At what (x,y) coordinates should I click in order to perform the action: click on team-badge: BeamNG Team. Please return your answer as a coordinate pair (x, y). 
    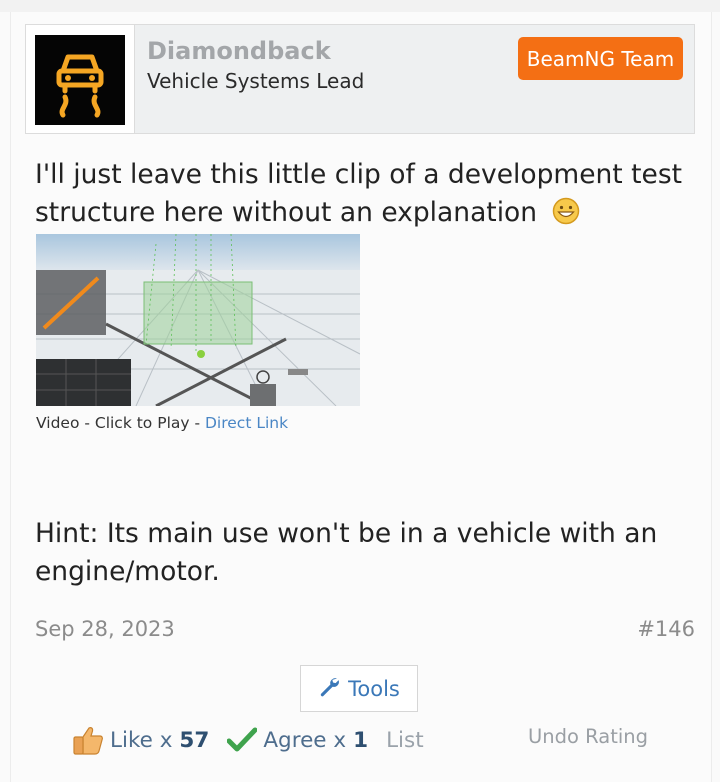
    Looking at the image, I should click on (600, 58).